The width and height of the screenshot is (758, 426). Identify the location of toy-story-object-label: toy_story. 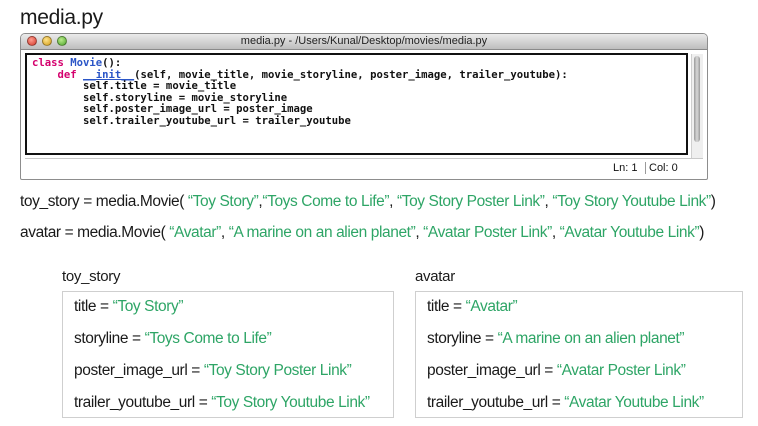
(91, 276).